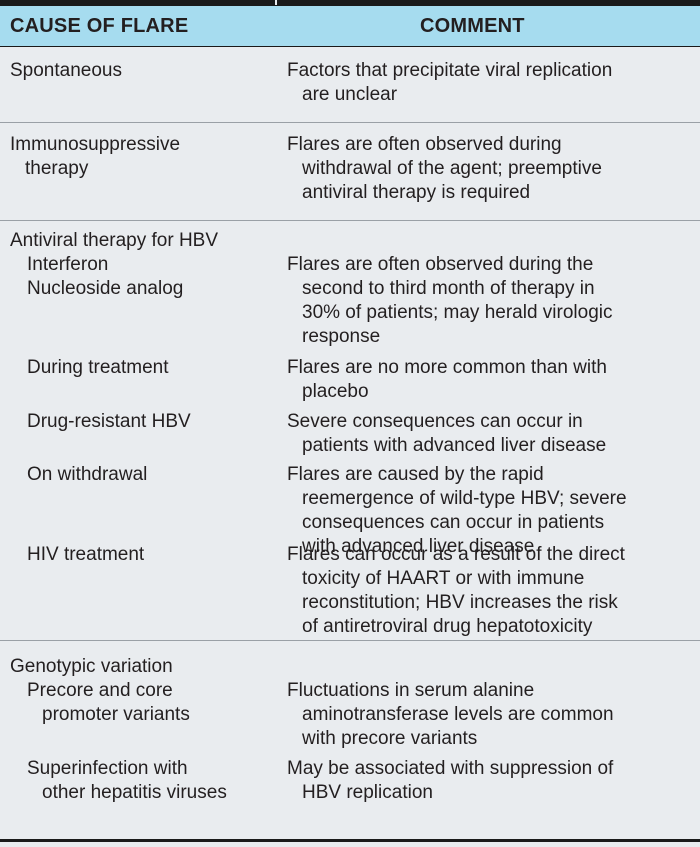  Describe the element at coordinates (100, 690) in the screenshot. I see `cause-line: Precore and core` at that location.